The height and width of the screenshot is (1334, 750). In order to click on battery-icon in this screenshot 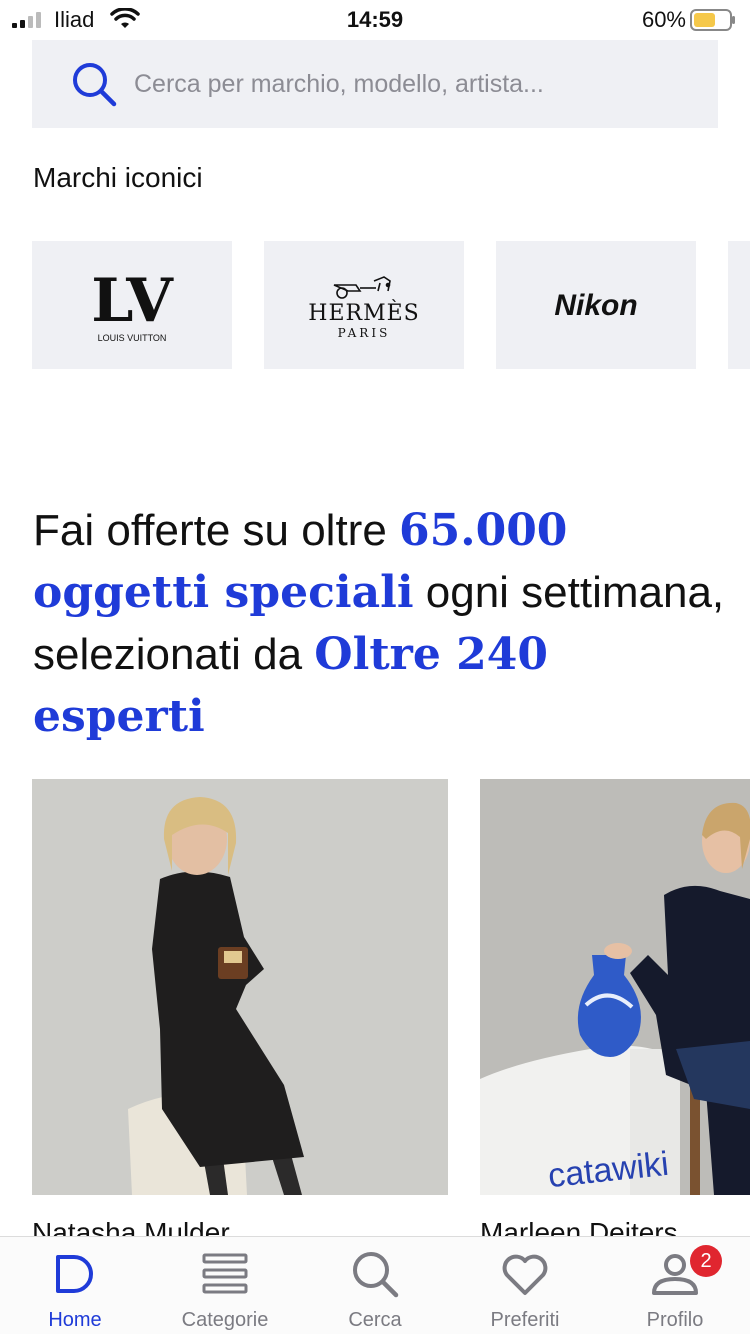, I will do `click(712, 20)`.